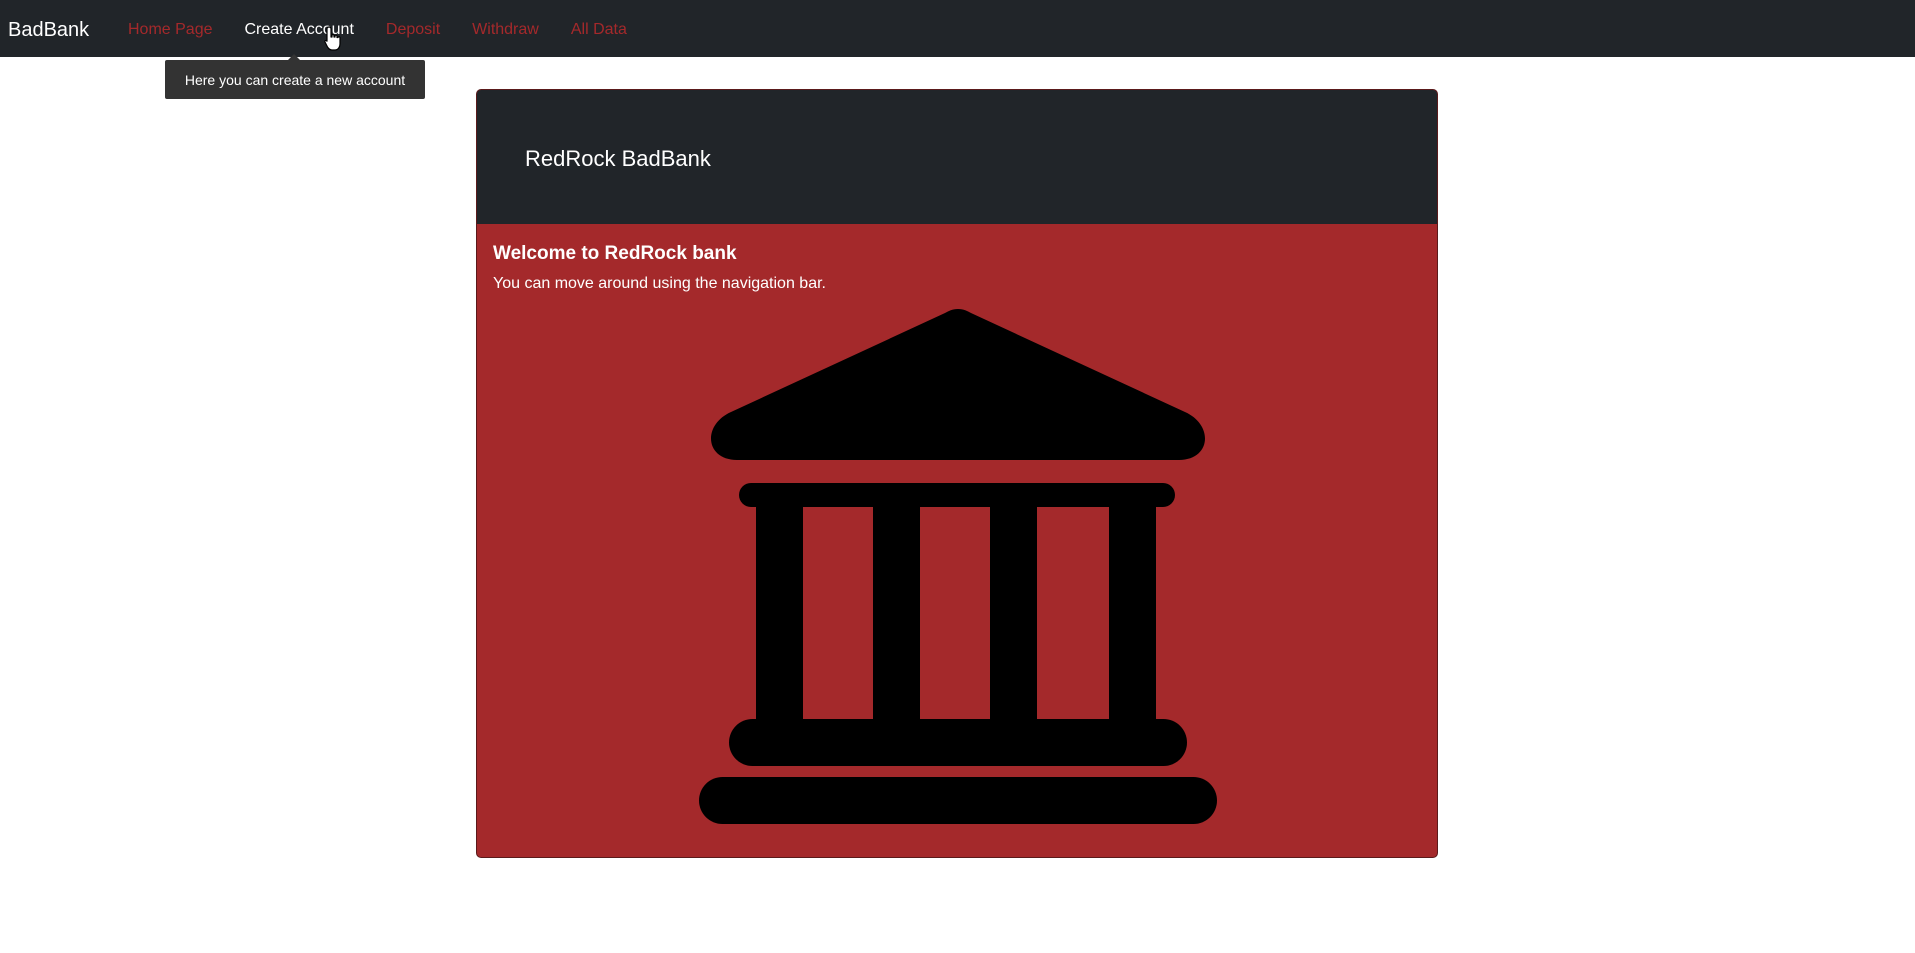  Describe the element at coordinates (599, 30) in the screenshot. I see `nav-link-all-data: All Data` at that location.